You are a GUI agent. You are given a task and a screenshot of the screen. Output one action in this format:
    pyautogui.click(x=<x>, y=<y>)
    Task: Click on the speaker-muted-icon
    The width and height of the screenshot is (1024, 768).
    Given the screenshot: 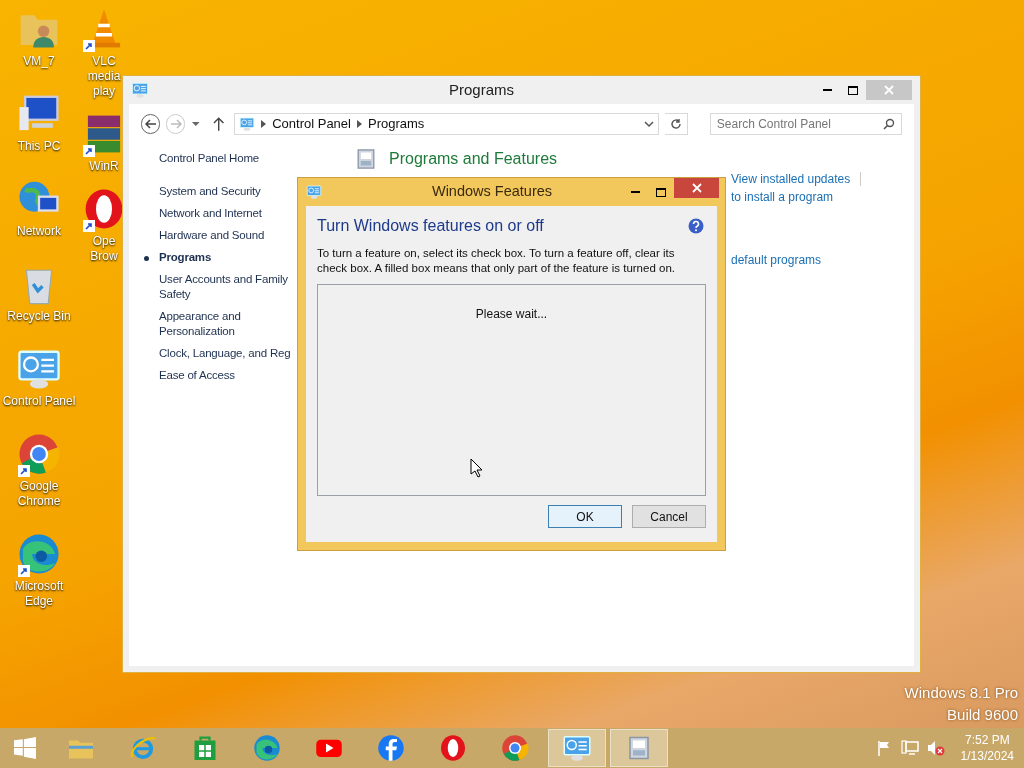 What is the action you would take?
    pyautogui.click(x=935, y=748)
    